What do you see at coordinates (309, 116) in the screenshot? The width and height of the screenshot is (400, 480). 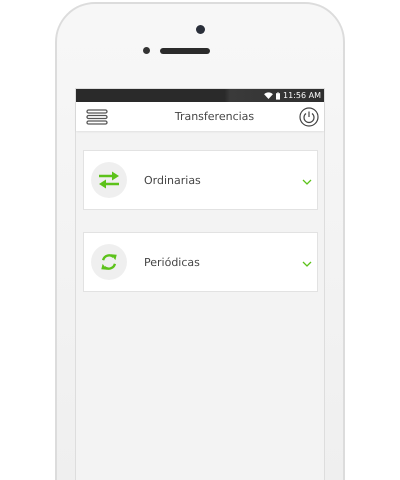 I see `power-icon` at bounding box center [309, 116].